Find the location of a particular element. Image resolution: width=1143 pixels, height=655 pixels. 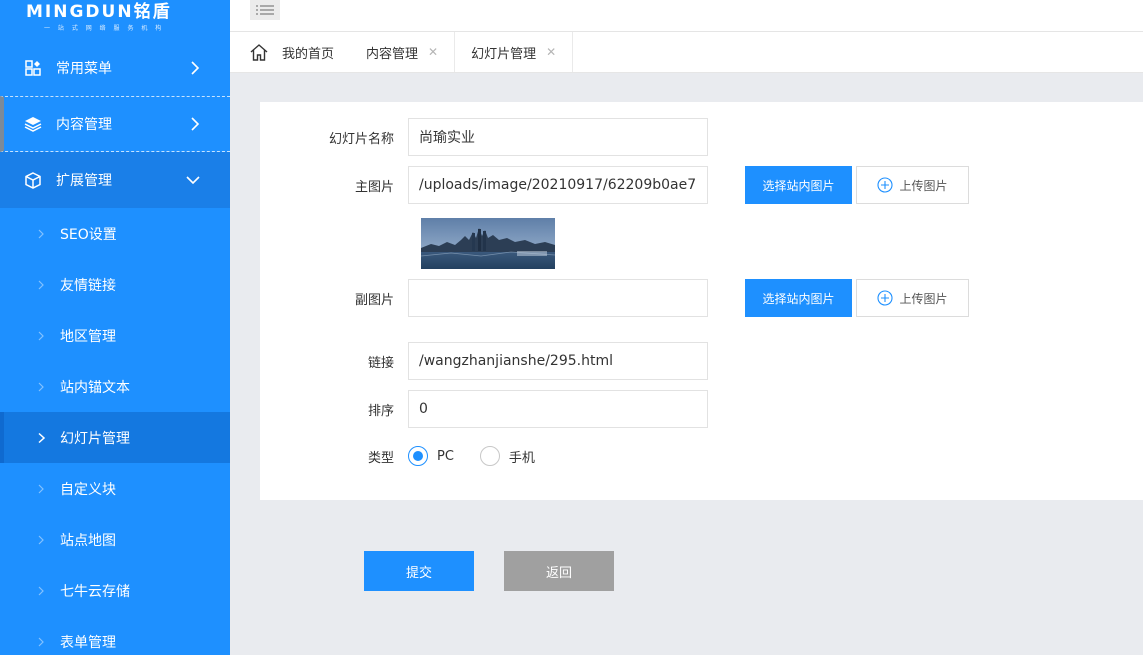

chevron-down-icon is located at coordinates (193, 180).